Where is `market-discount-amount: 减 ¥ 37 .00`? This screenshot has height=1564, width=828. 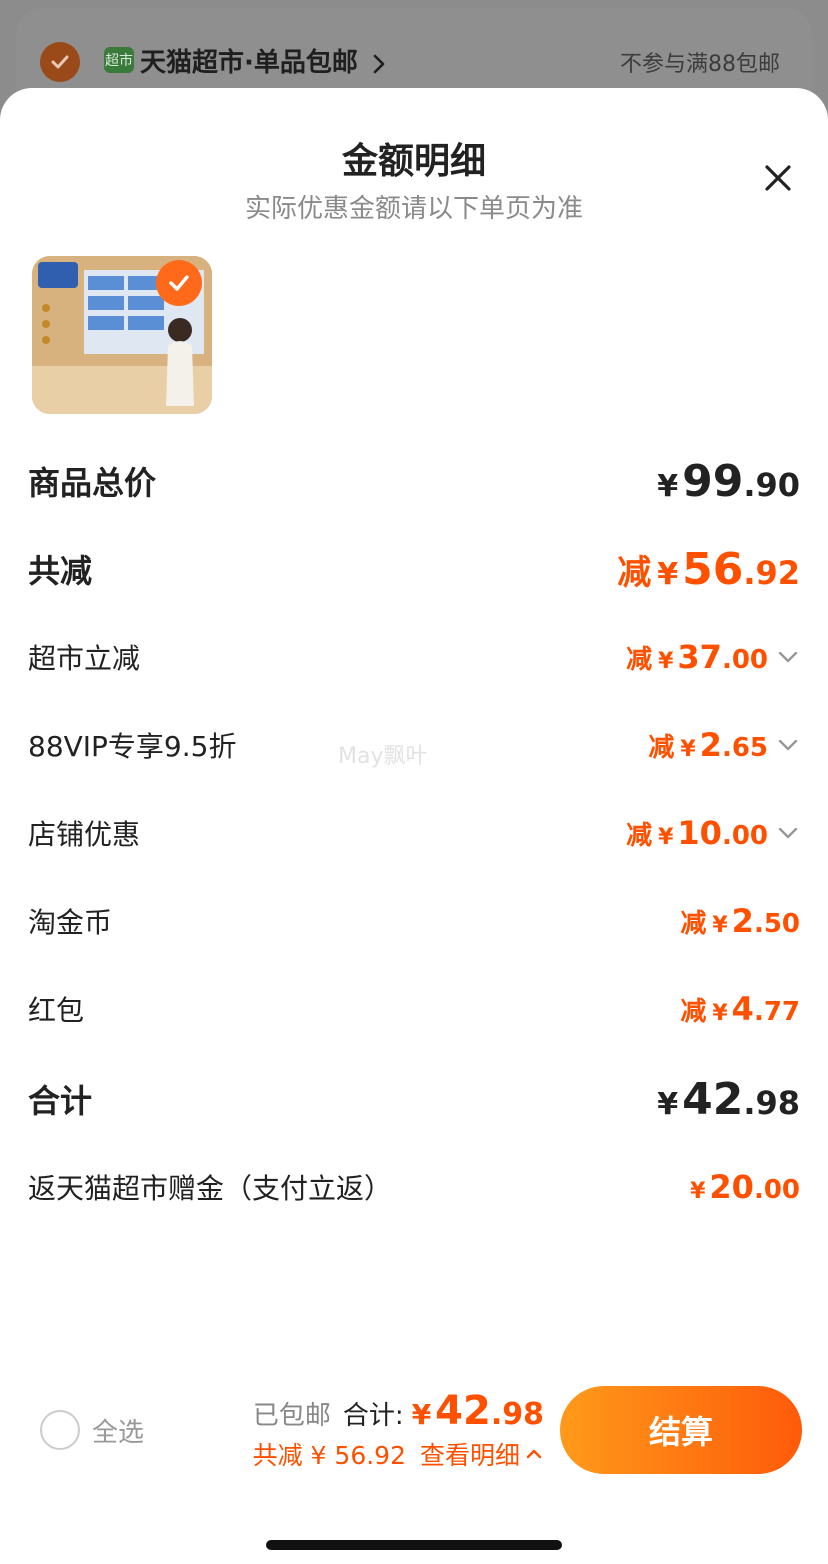 market-discount-amount: 减 ¥ 37 .00 is located at coordinates (713, 657).